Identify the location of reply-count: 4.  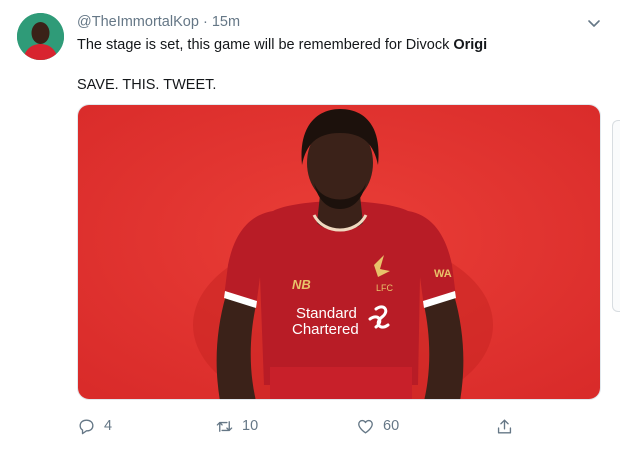
(108, 426).